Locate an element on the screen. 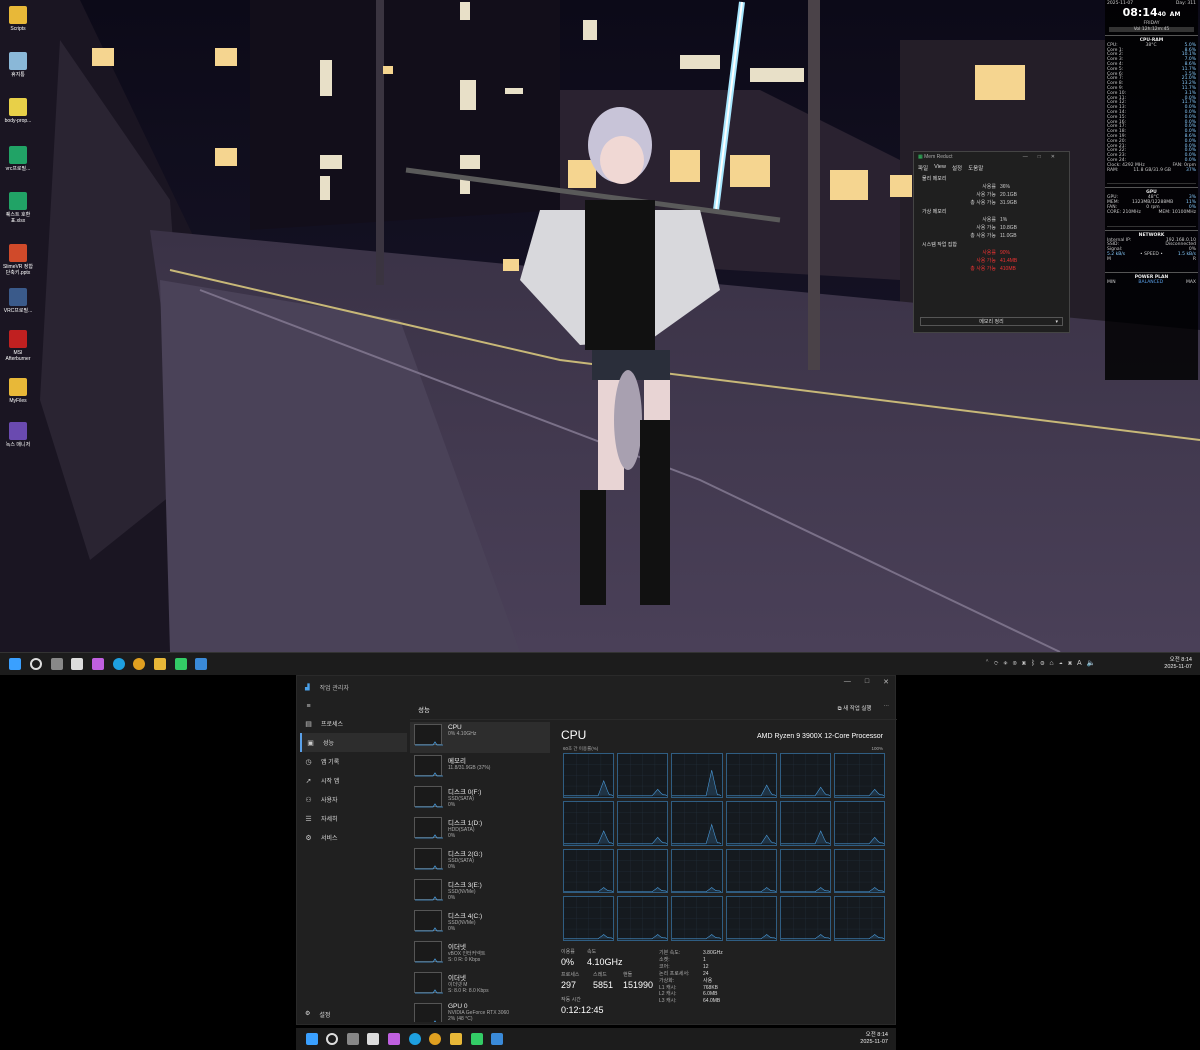  close-icon: ✕ is located at coordinates (886, 682).